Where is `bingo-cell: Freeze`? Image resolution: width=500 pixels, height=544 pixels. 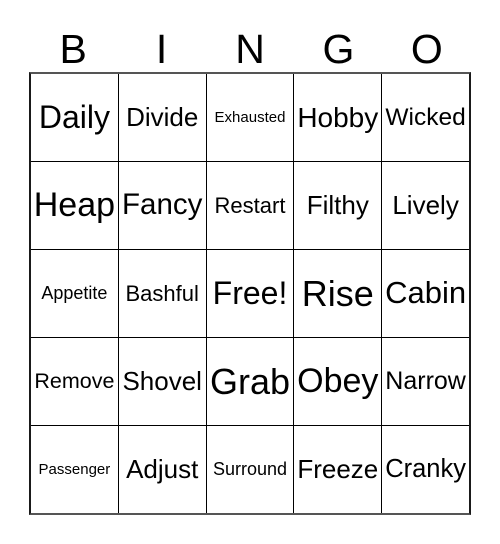 bingo-cell: Freeze is located at coordinates (338, 469).